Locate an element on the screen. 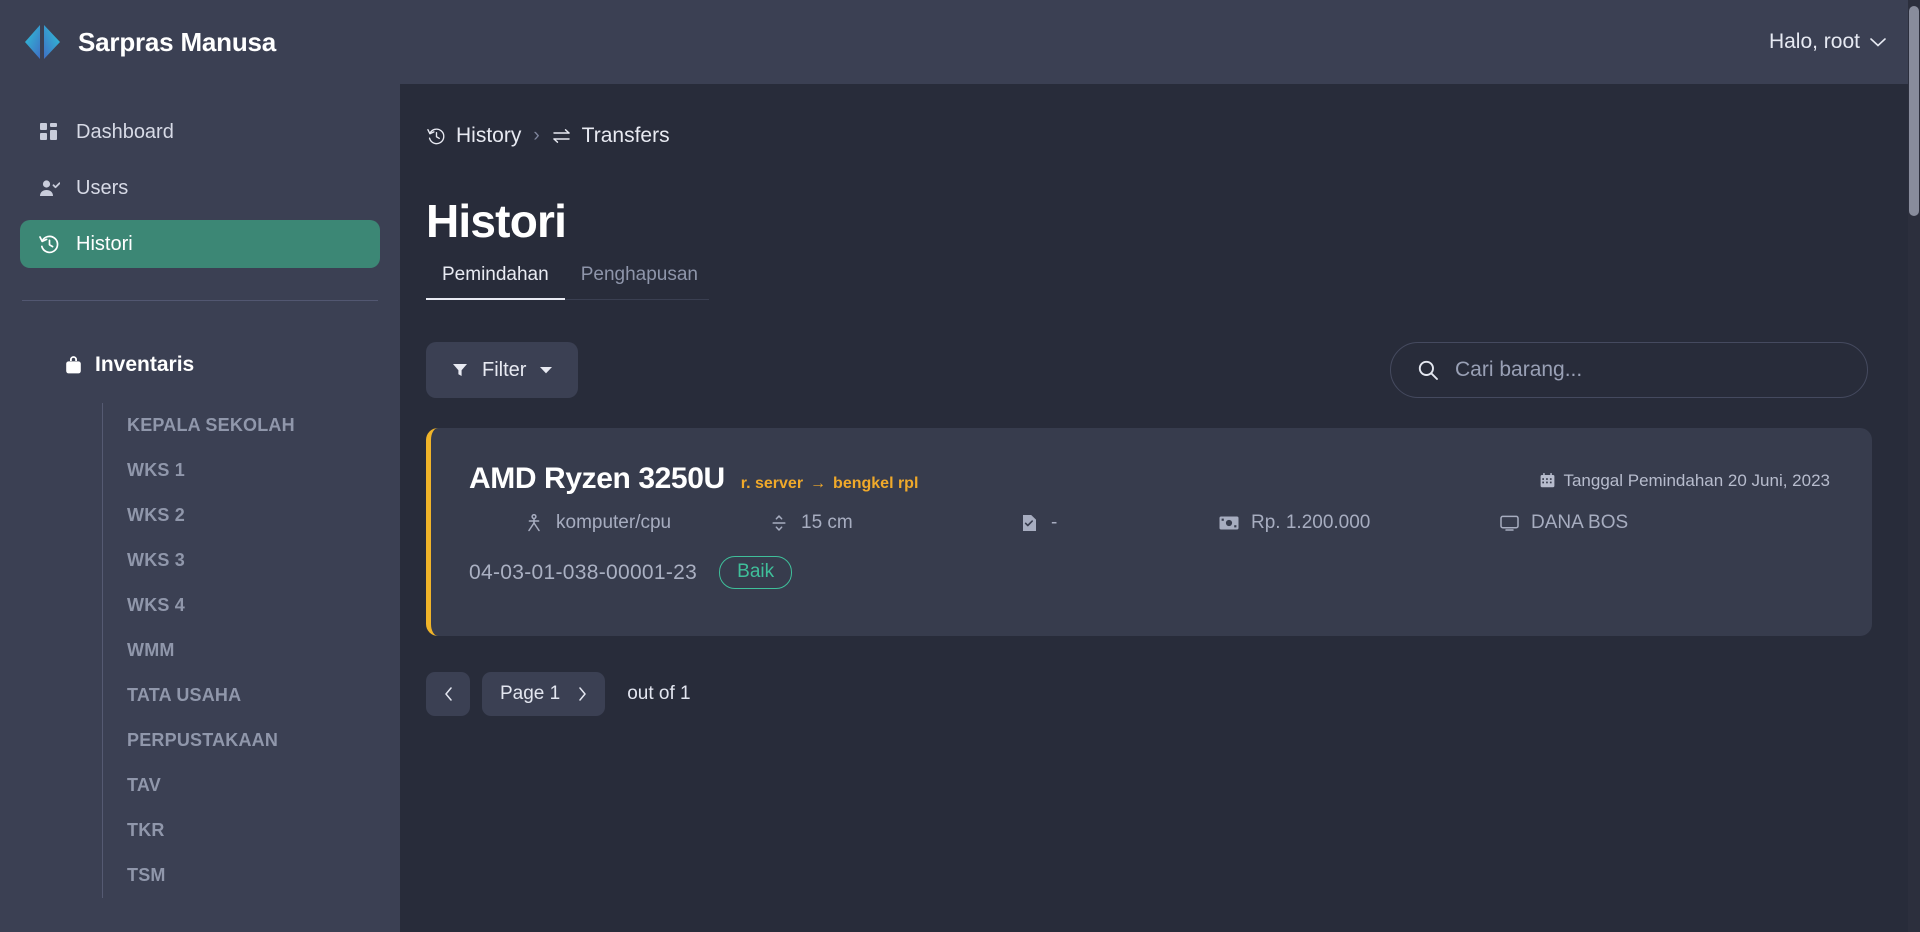 This screenshot has height=932, width=1920. sidebar-item-users: Users is located at coordinates (200, 188).